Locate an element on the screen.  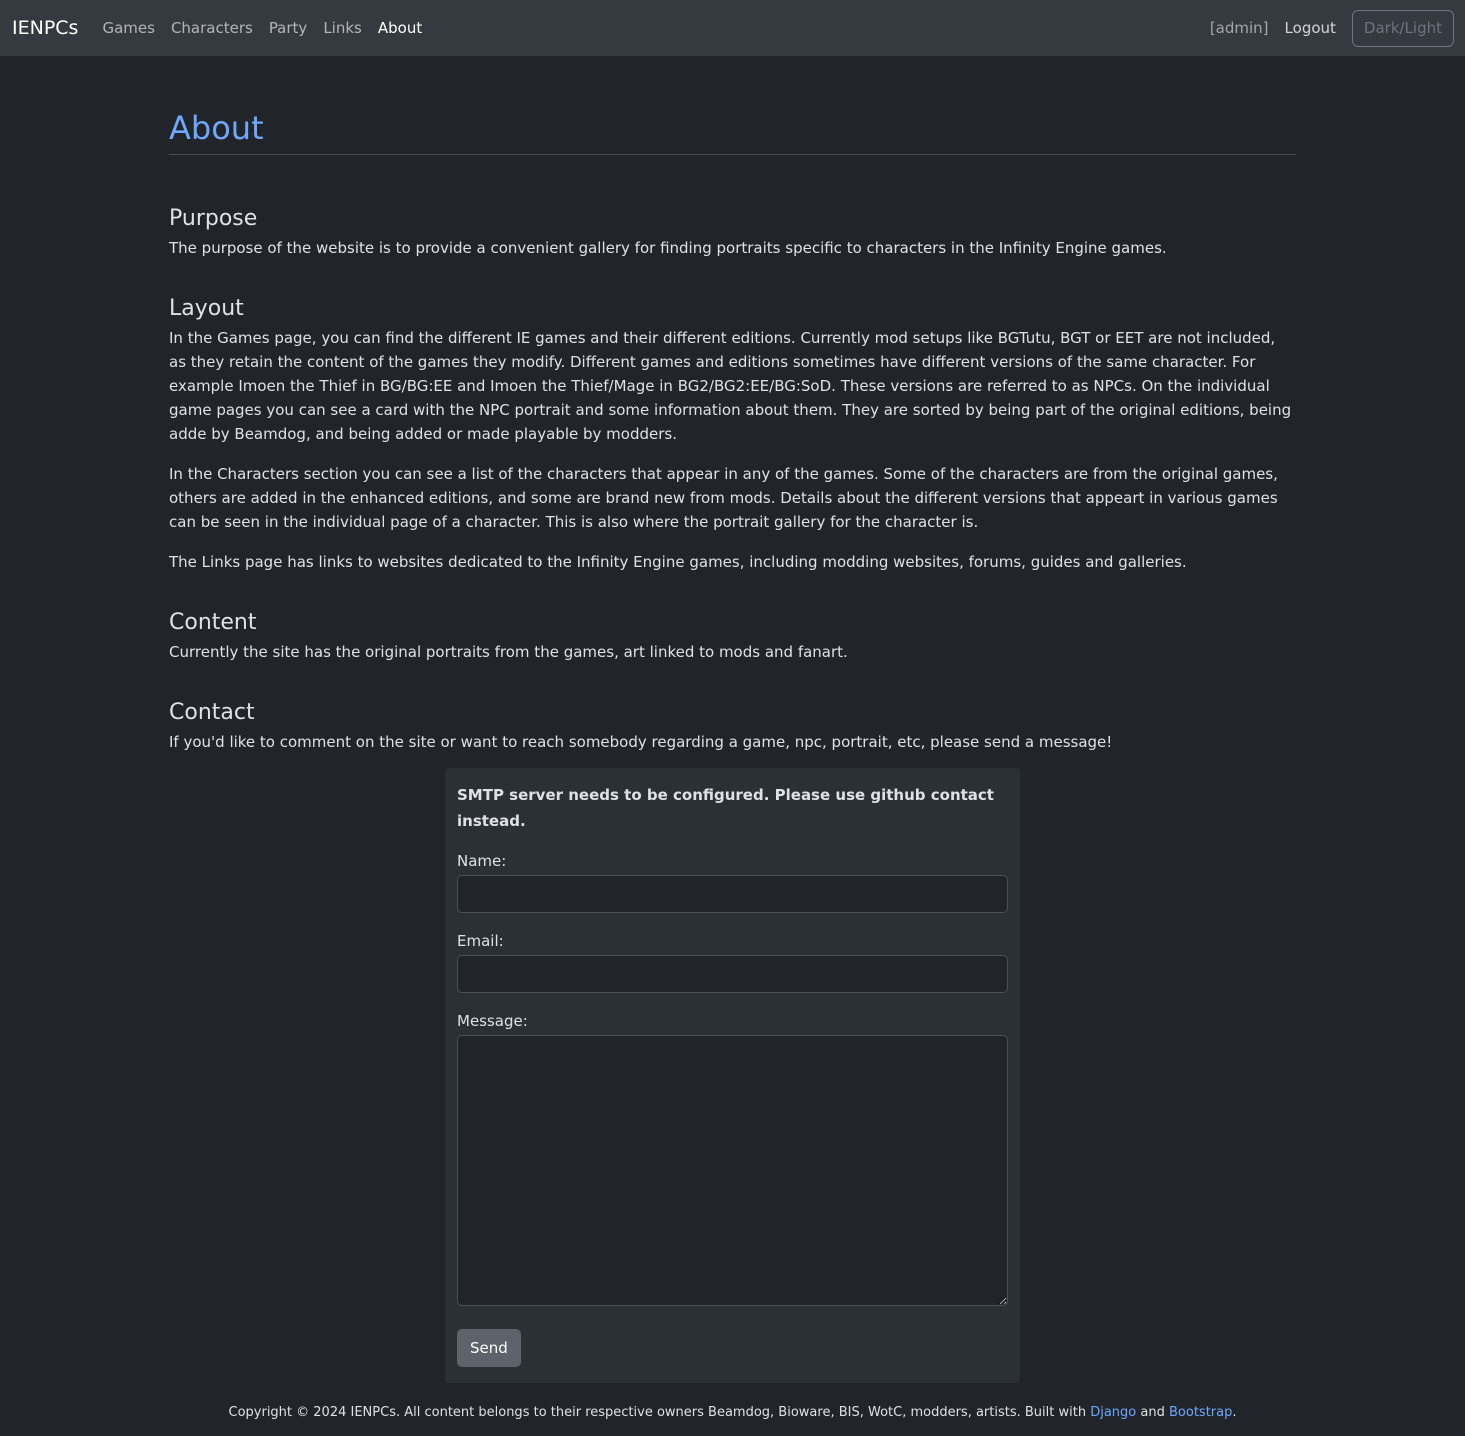
nav-links: Games Characters Party Links About is located at coordinates (262, 28).